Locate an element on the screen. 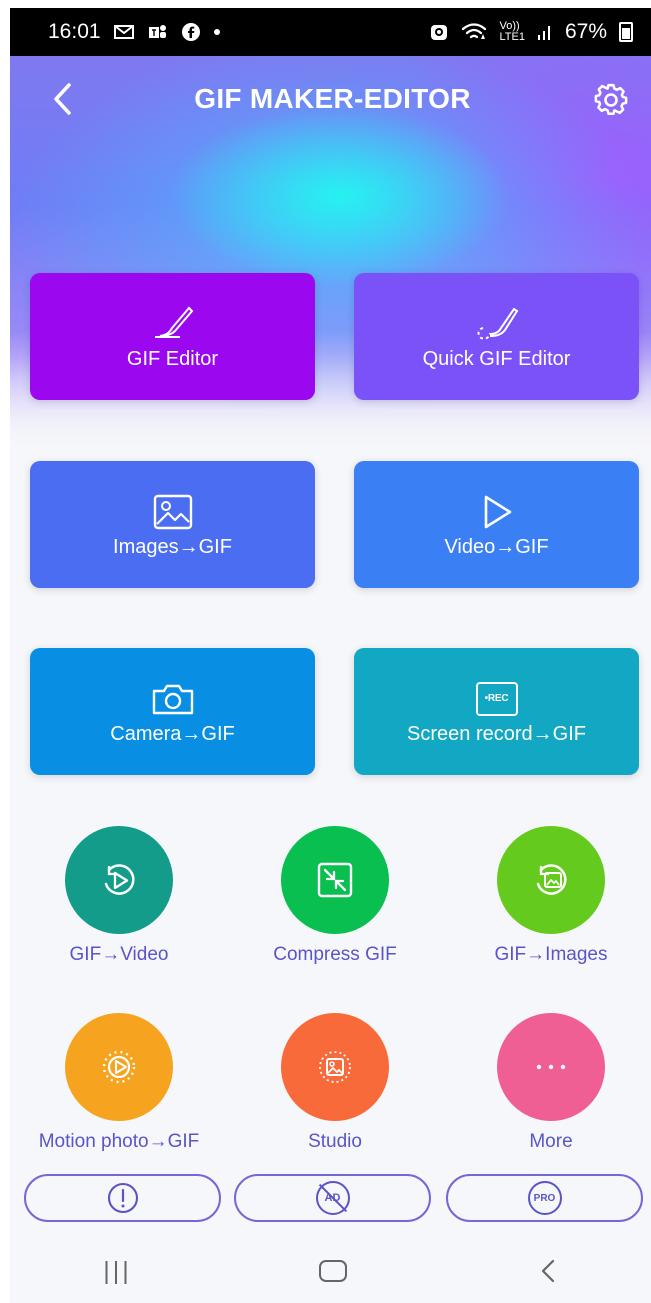  compress-icon is located at coordinates (335, 880).